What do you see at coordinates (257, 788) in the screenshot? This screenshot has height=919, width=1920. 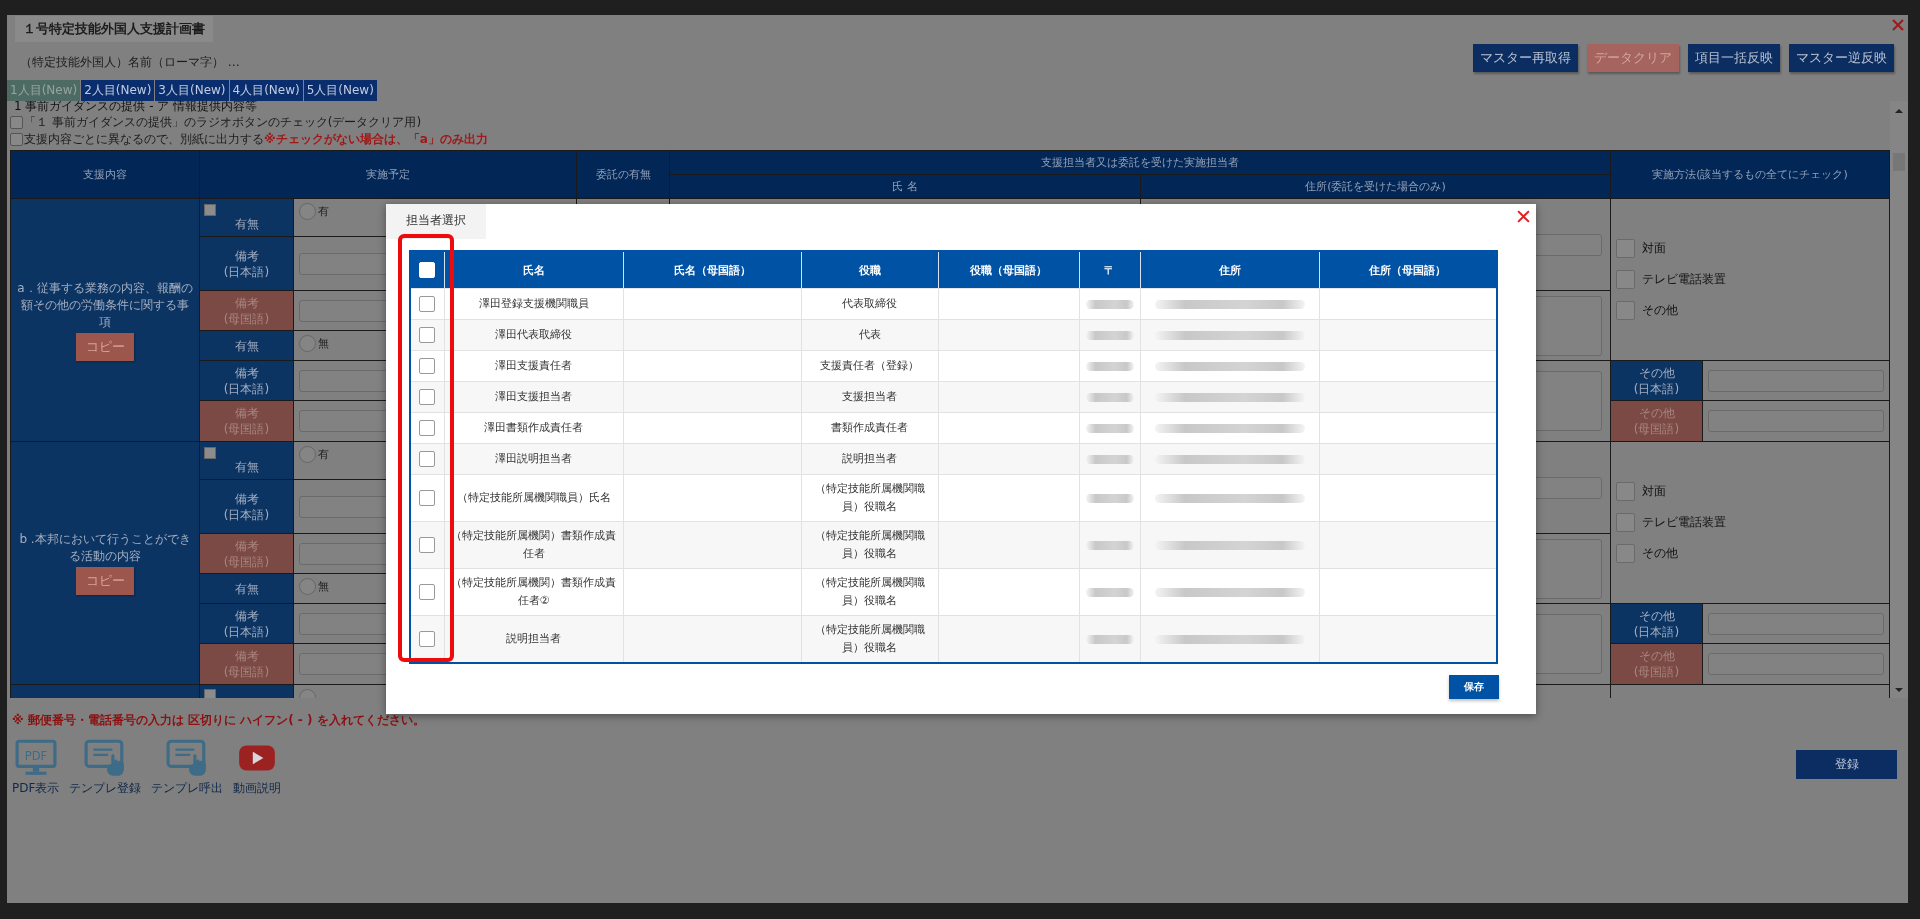 I see `tool-label: 動画説明` at bounding box center [257, 788].